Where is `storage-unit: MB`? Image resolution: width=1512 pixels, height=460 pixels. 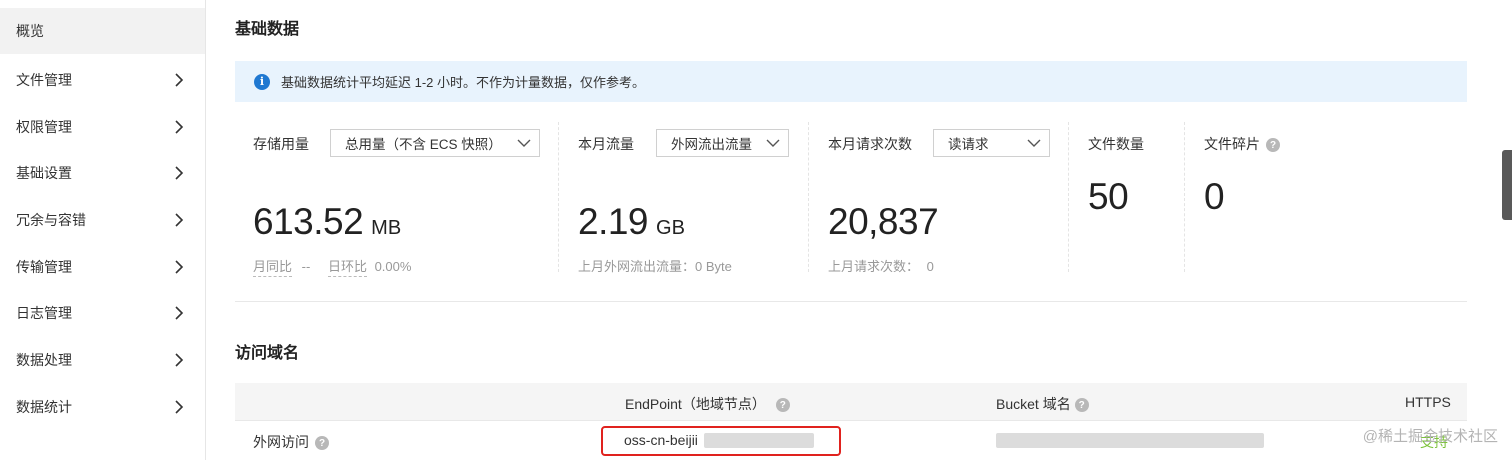 storage-unit: MB is located at coordinates (386, 228).